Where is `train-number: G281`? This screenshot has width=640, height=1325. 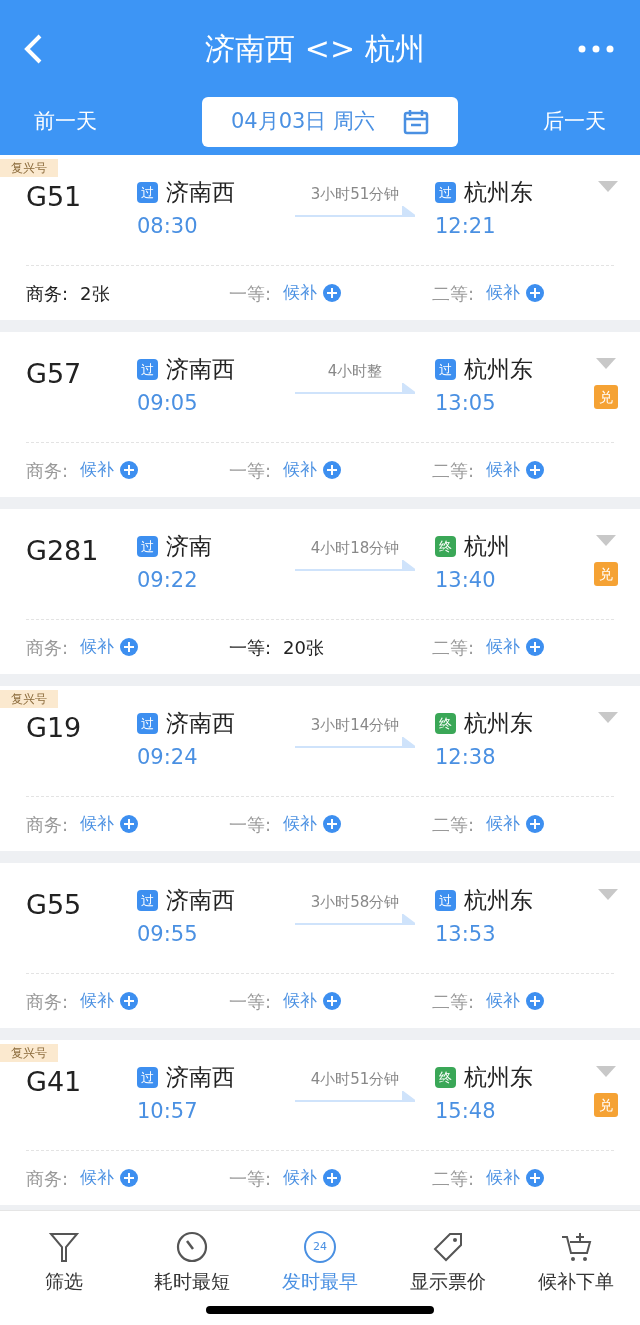 train-number: G281 is located at coordinates (63, 552).